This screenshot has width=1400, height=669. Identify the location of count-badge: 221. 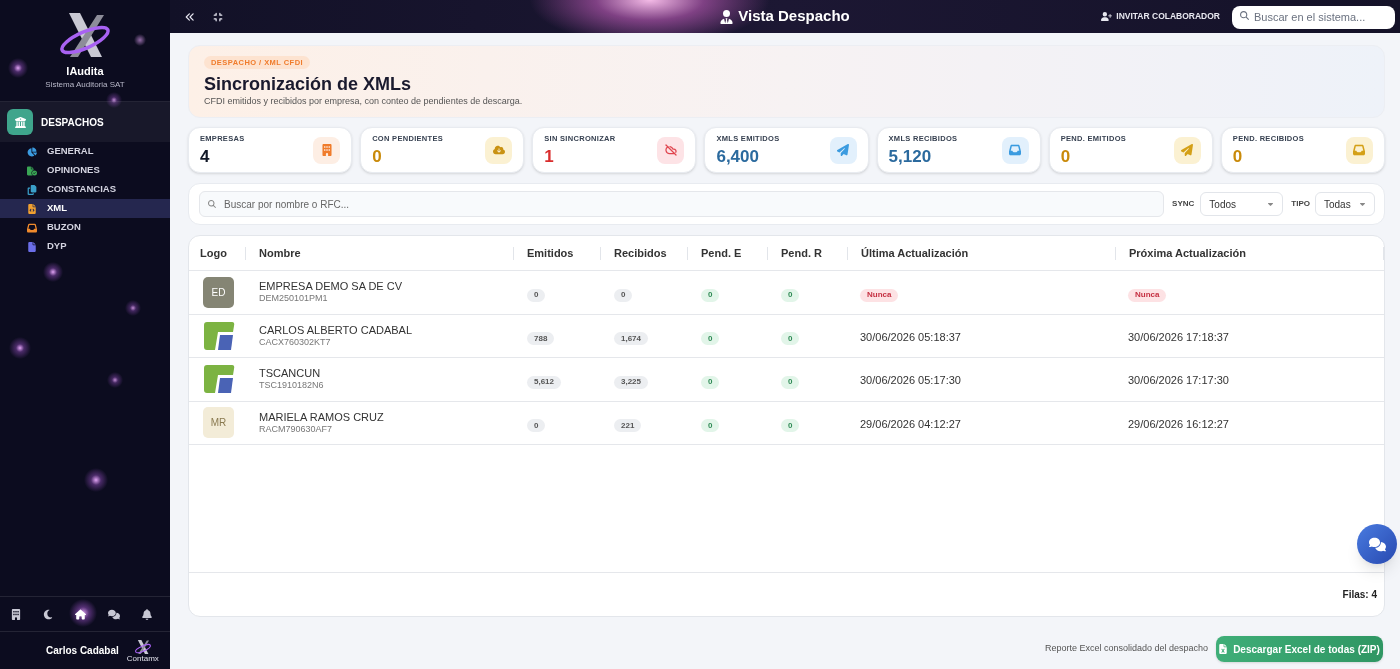
(628, 426).